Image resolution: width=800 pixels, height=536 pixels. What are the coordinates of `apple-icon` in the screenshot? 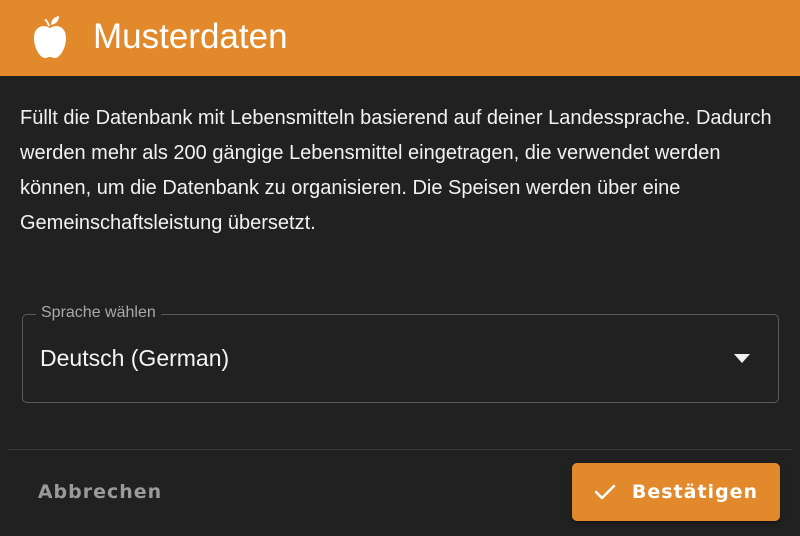 It's located at (50, 37).